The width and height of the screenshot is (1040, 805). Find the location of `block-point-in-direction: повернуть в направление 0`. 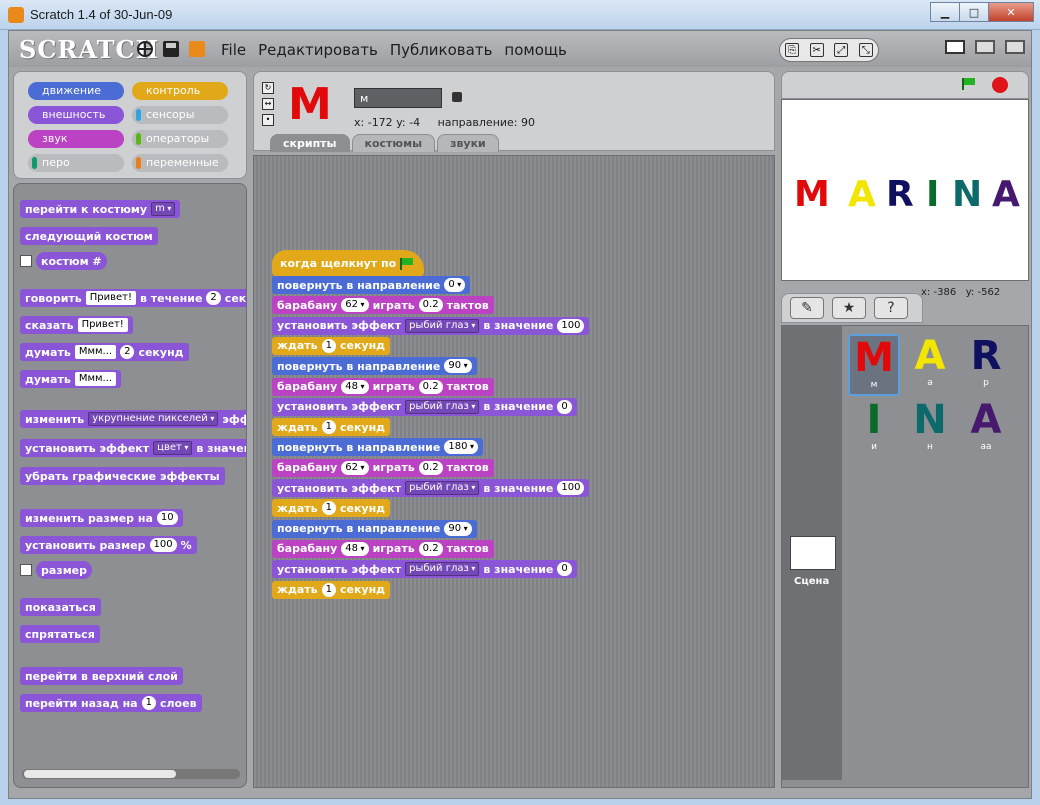

block-point-in-direction: повернуть в направление 0 is located at coordinates (371, 285).